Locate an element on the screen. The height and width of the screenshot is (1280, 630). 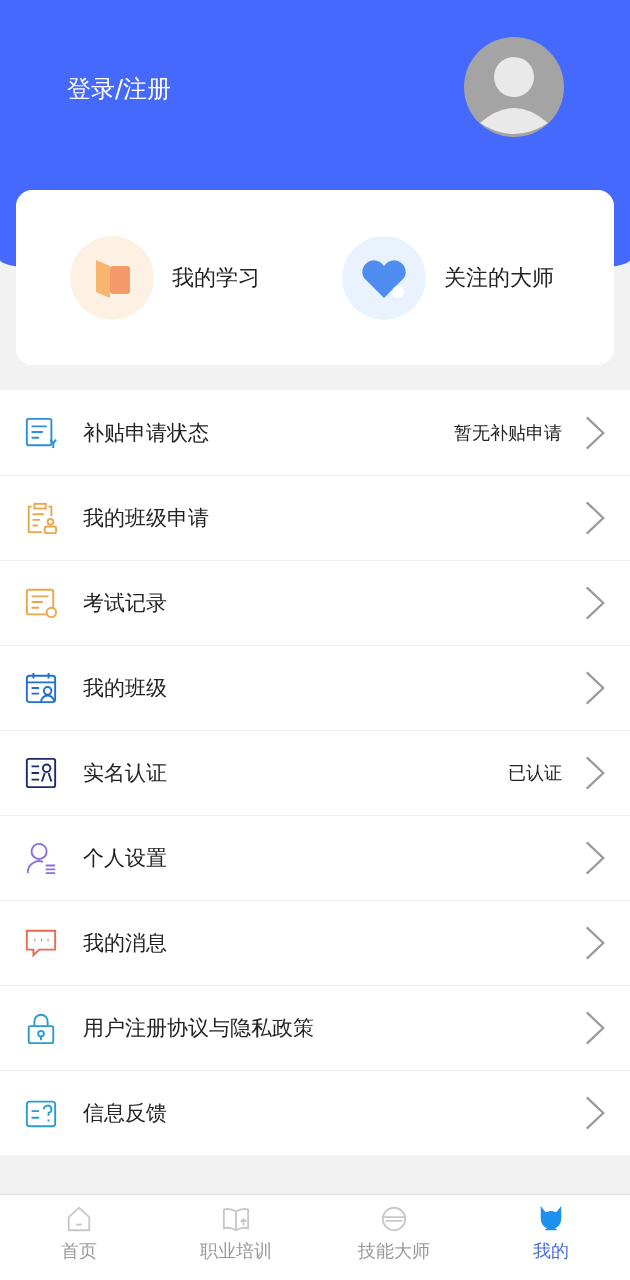
person-lines-icon is located at coordinates (41, 858).